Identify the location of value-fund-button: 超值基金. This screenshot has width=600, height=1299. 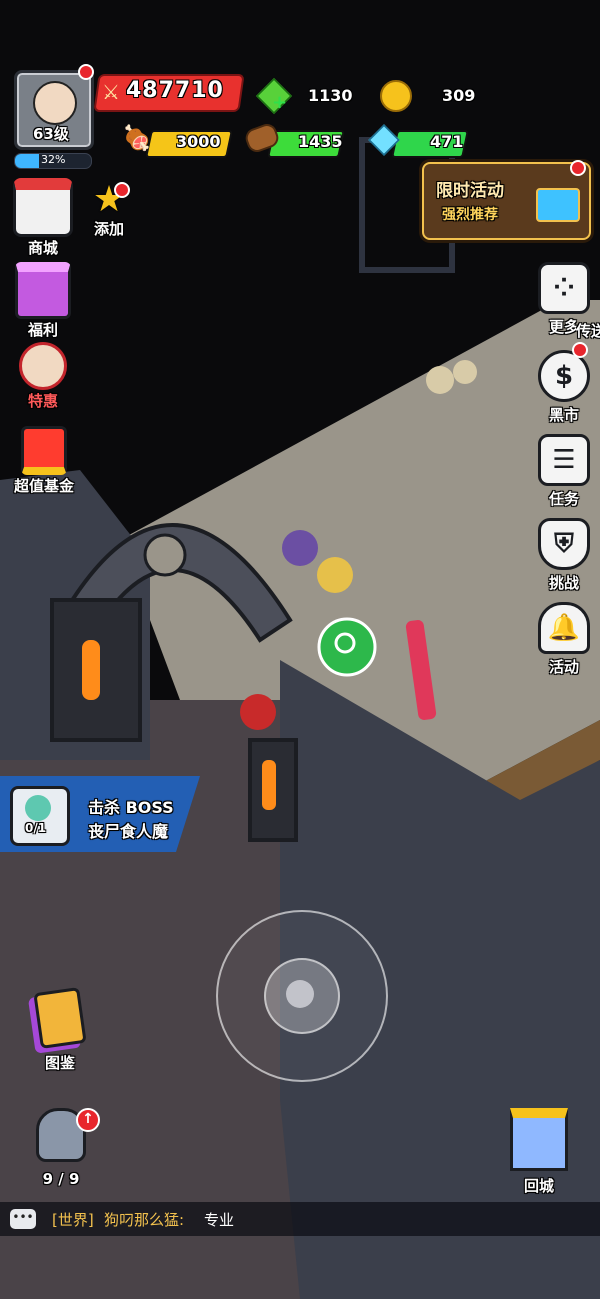
(44, 461).